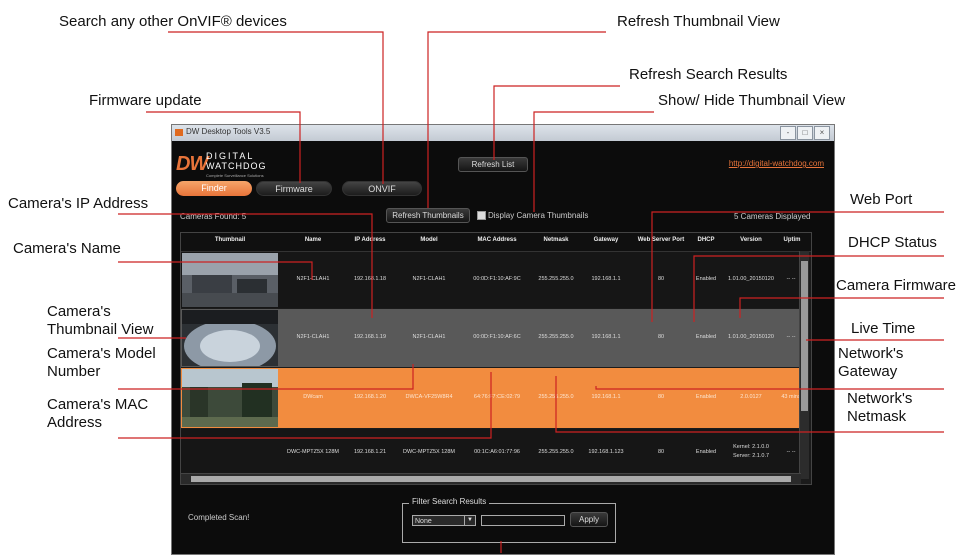  Describe the element at coordinates (788, 133) in the screenshot. I see `minimize-button: -` at that location.